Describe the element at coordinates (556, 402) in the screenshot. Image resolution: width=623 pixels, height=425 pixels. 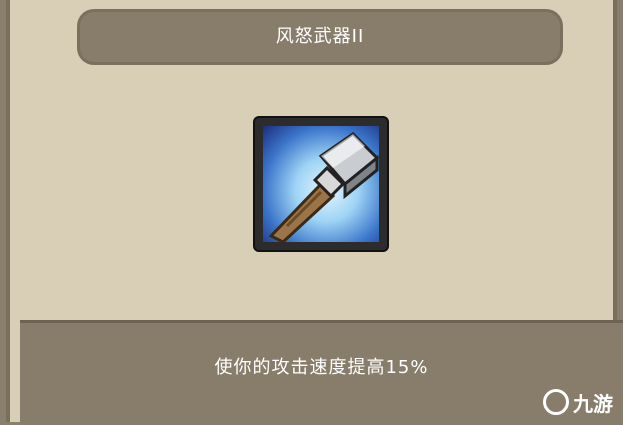
I see `logo-icon` at that location.